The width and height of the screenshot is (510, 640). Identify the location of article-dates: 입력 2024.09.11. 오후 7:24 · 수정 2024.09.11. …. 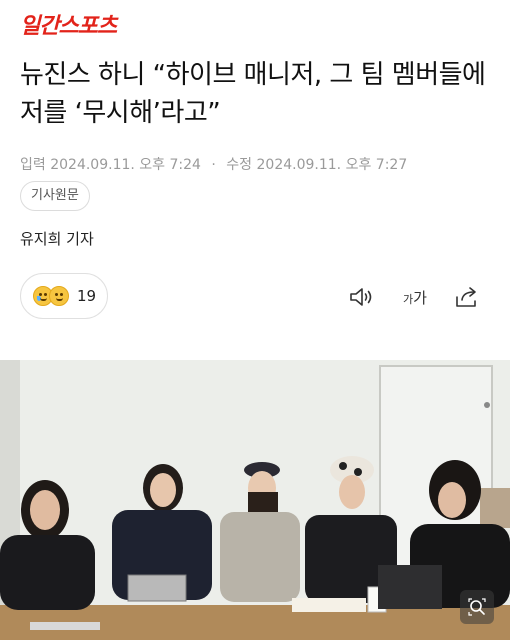
(213, 164).